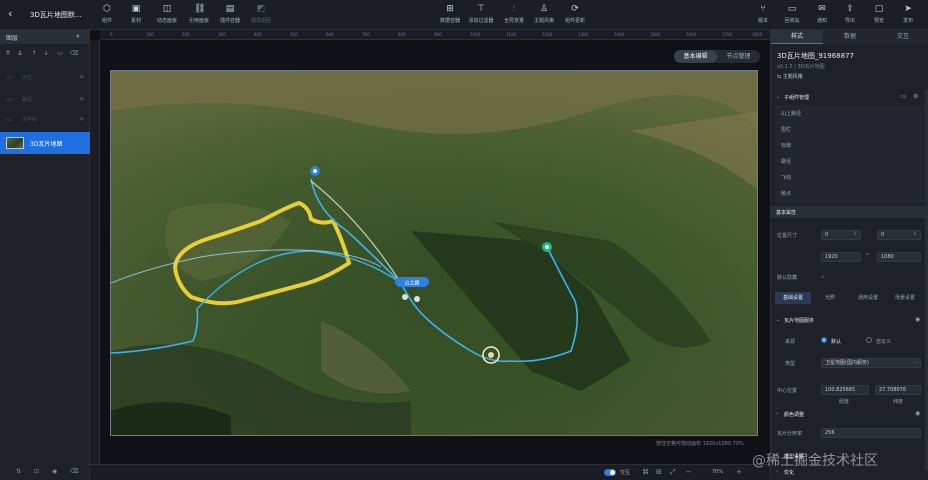  What do you see at coordinates (830, 298) in the screenshot?
I see `subtab-light: 光照` at bounding box center [830, 298].